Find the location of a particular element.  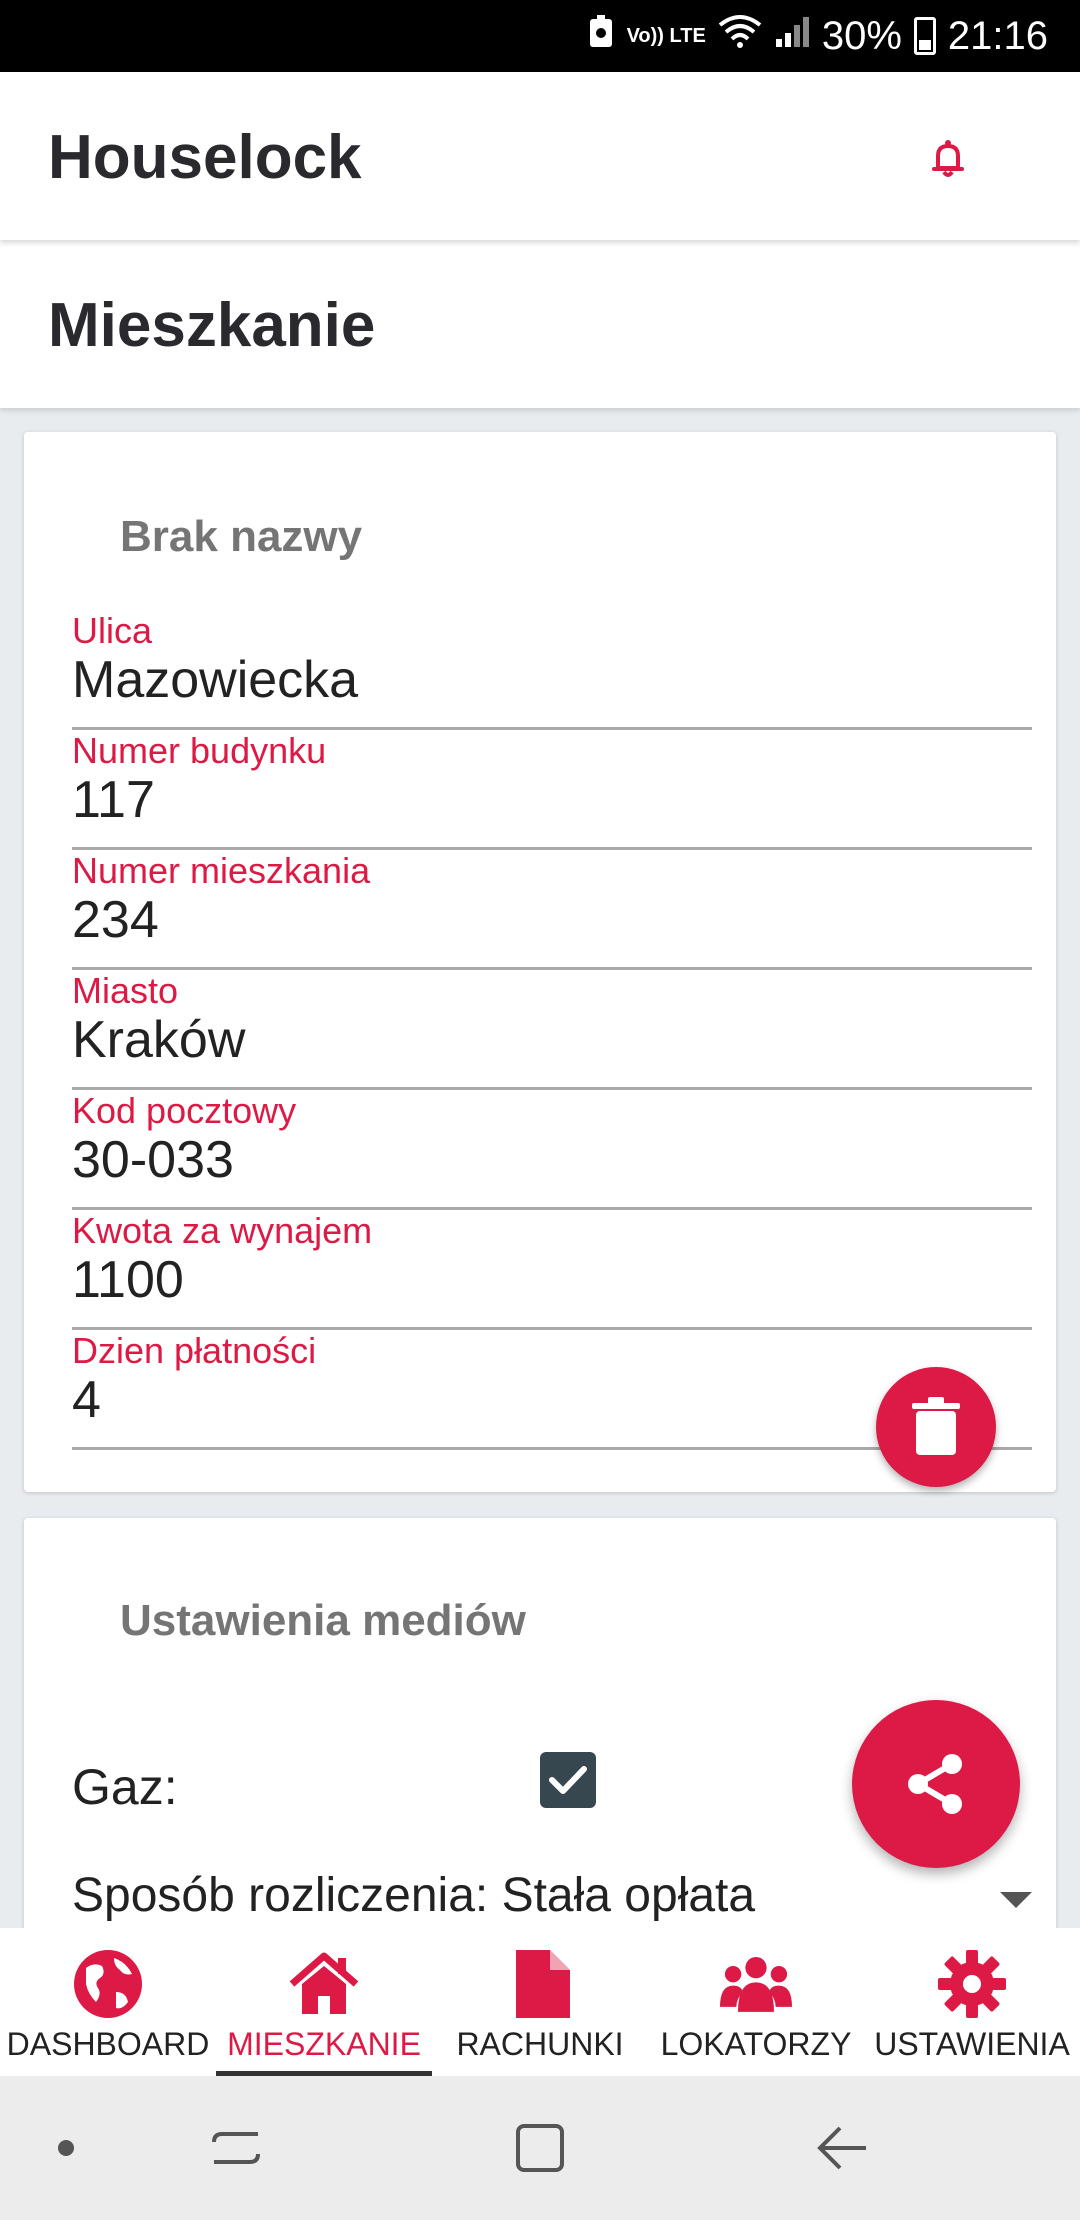

nav-item-bills: RACHUNKI is located at coordinates (540, 2002).